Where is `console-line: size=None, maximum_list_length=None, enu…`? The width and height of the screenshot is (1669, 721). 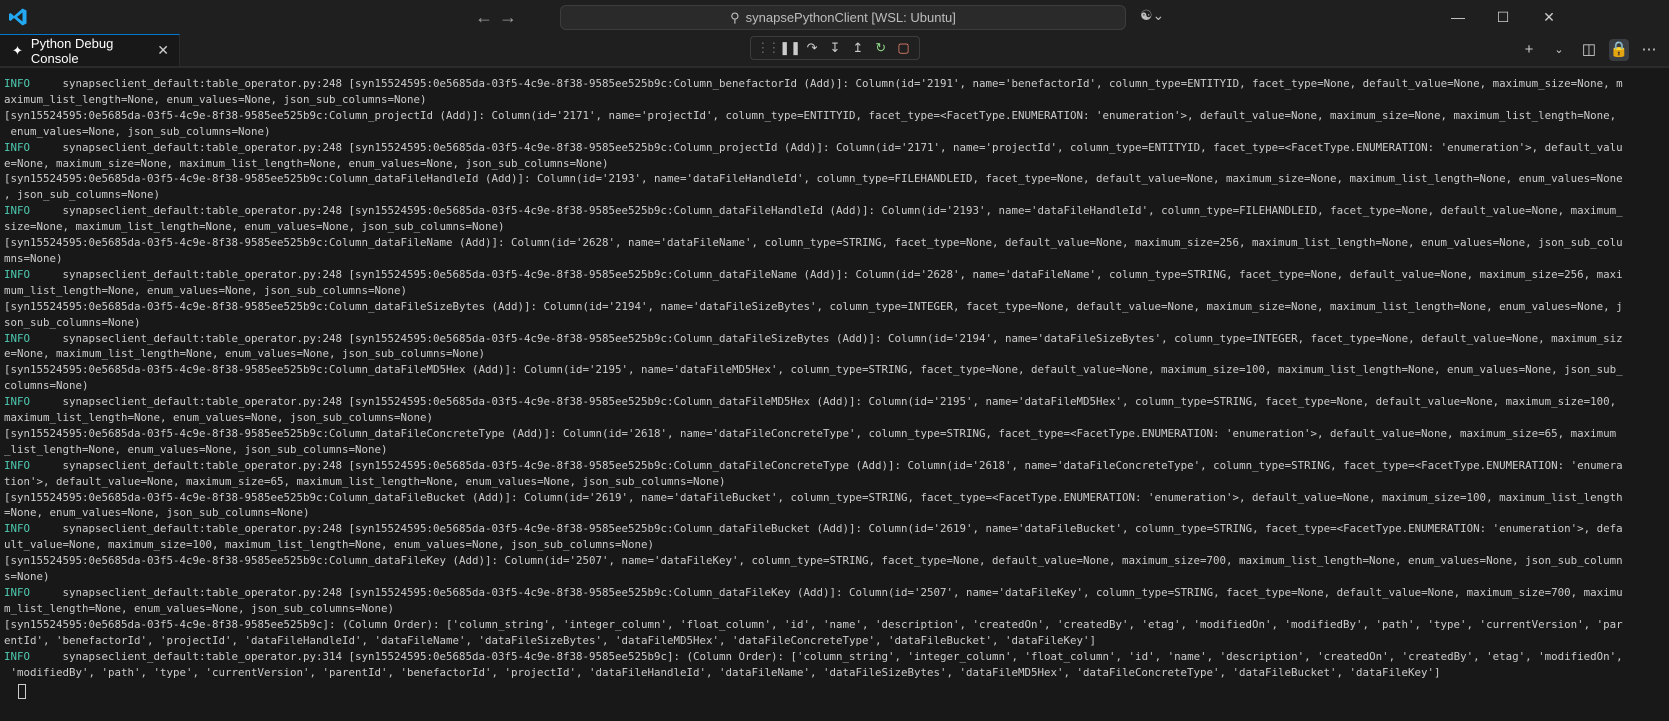
console-line: size=None, maximum_list_length=None, enu… is located at coordinates (829, 227).